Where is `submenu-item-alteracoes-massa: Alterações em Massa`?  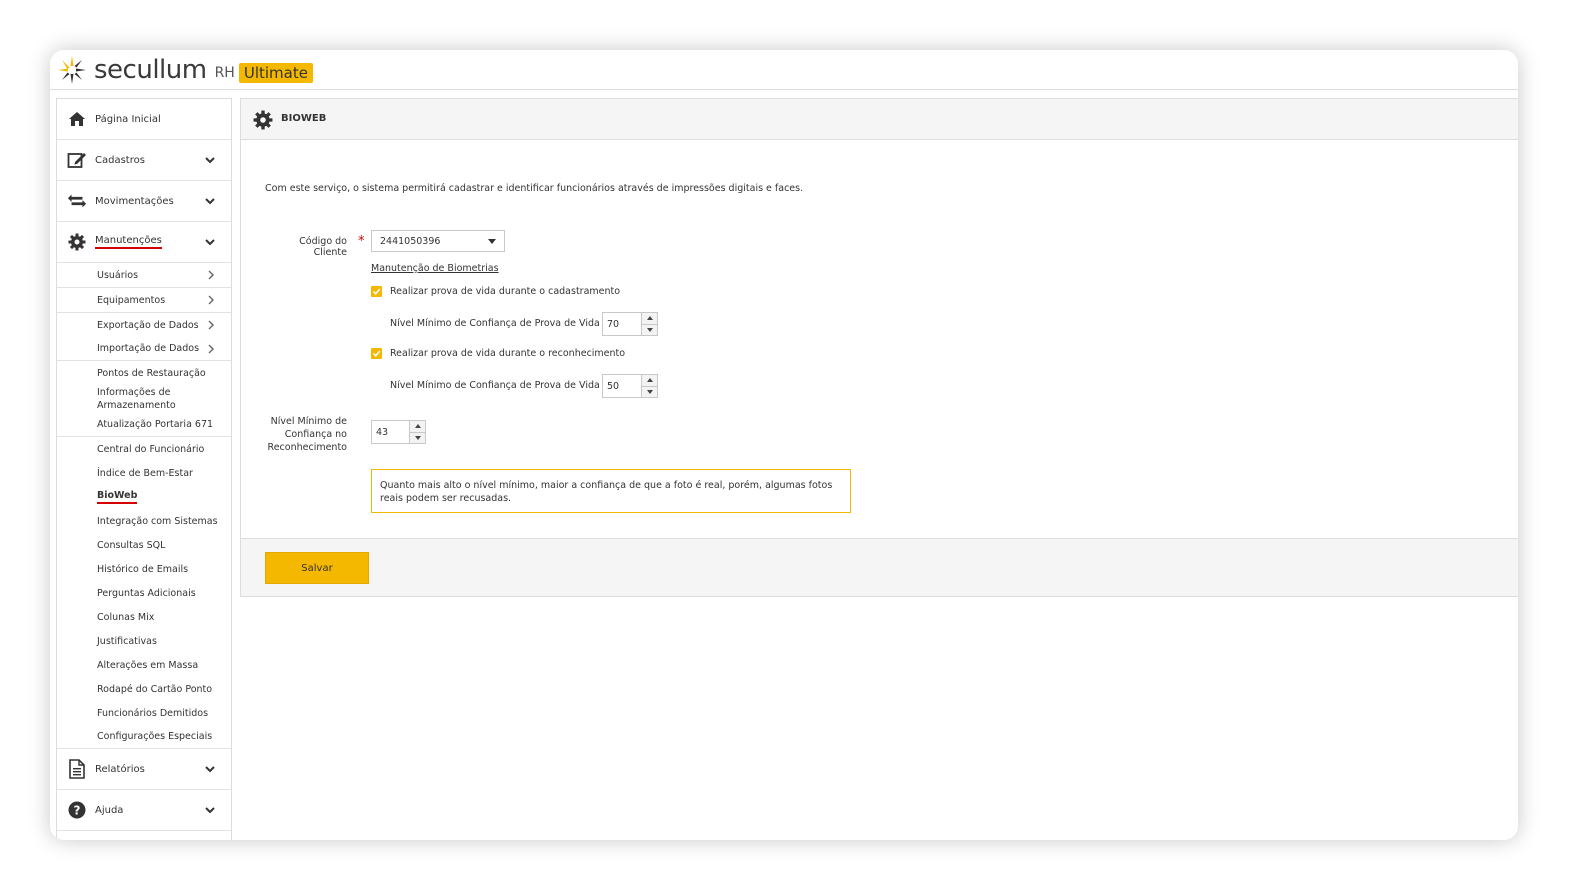
submenu-item-alteracoes-massa: Alterações em Massa is located at coordinates (144, 665).